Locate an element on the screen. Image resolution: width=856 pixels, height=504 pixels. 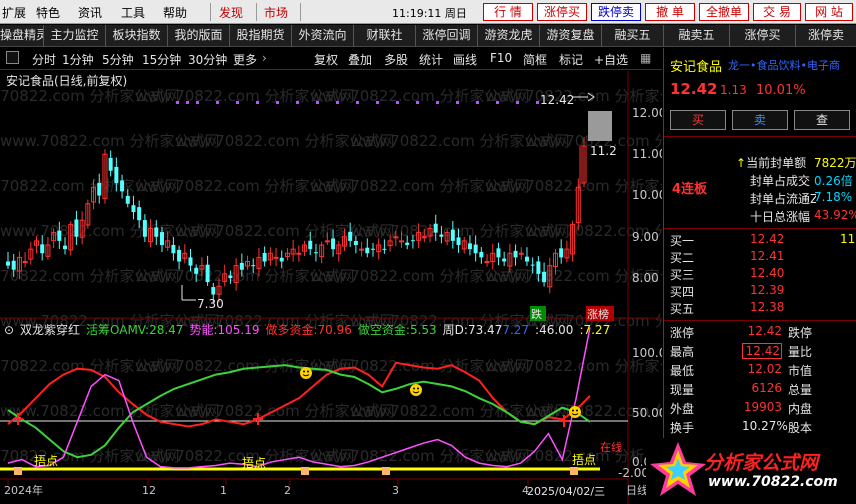
y-tick-8: 8.00 is located at coordinates (645, 278).